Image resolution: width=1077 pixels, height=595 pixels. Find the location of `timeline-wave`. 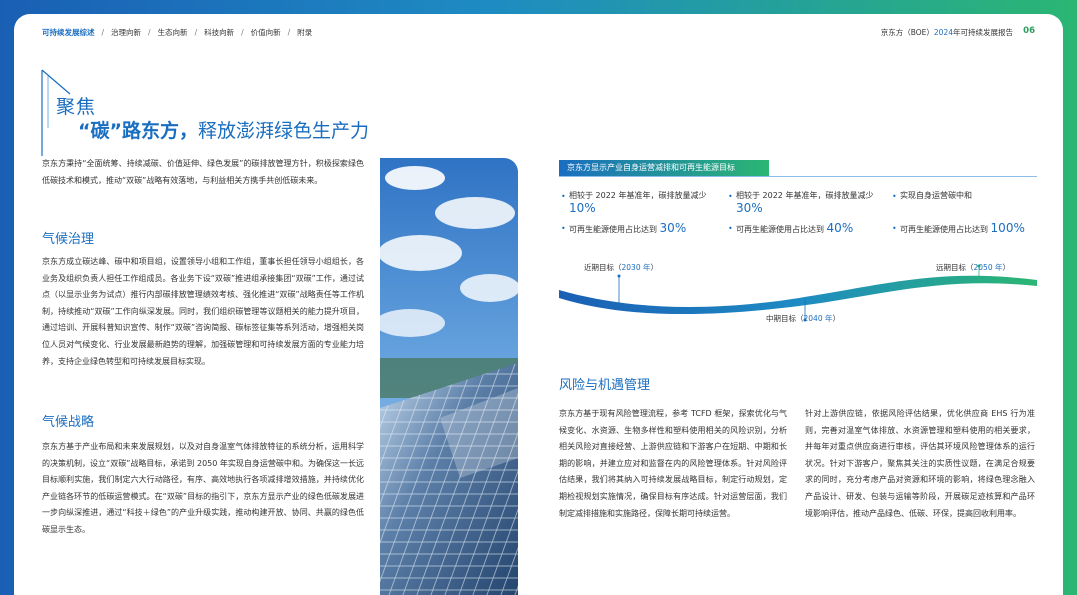

timeline-wave is located at coordinates (798, 301).